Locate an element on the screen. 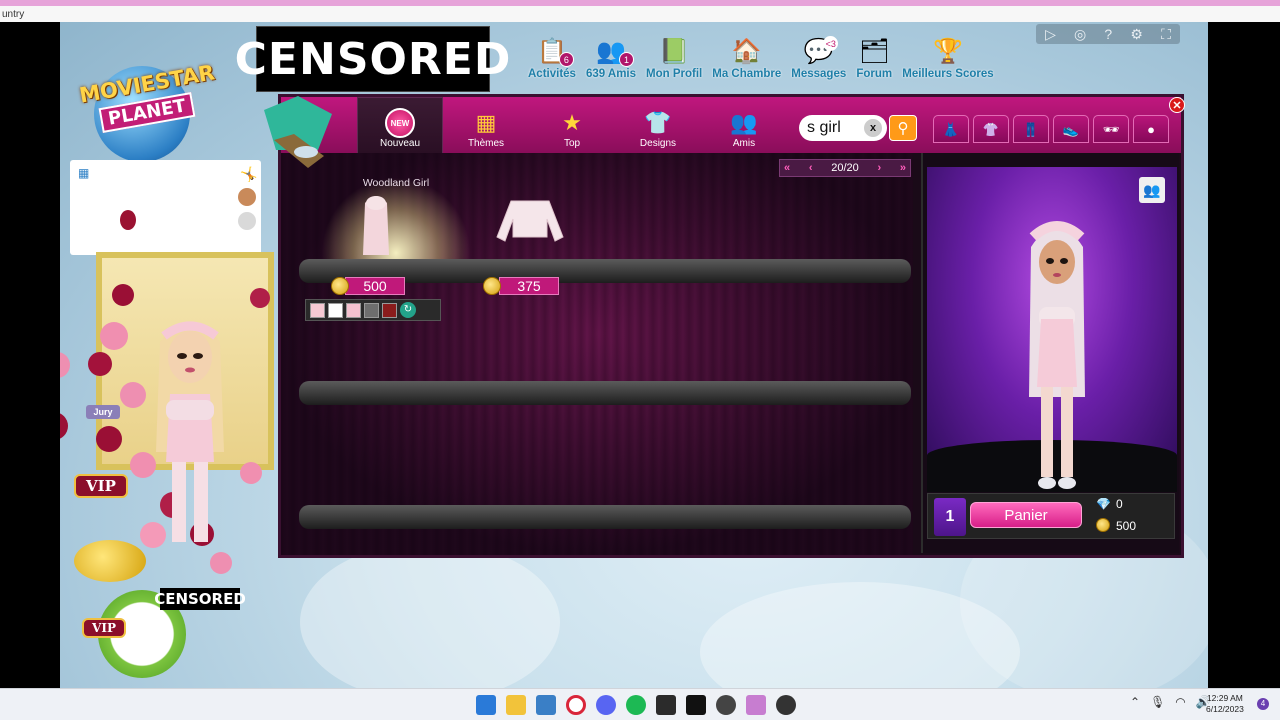 Image resolution: width=1280 pixels, height=720 pixels. wifi-icon: ◠ is located at coordinates (1180, 702).